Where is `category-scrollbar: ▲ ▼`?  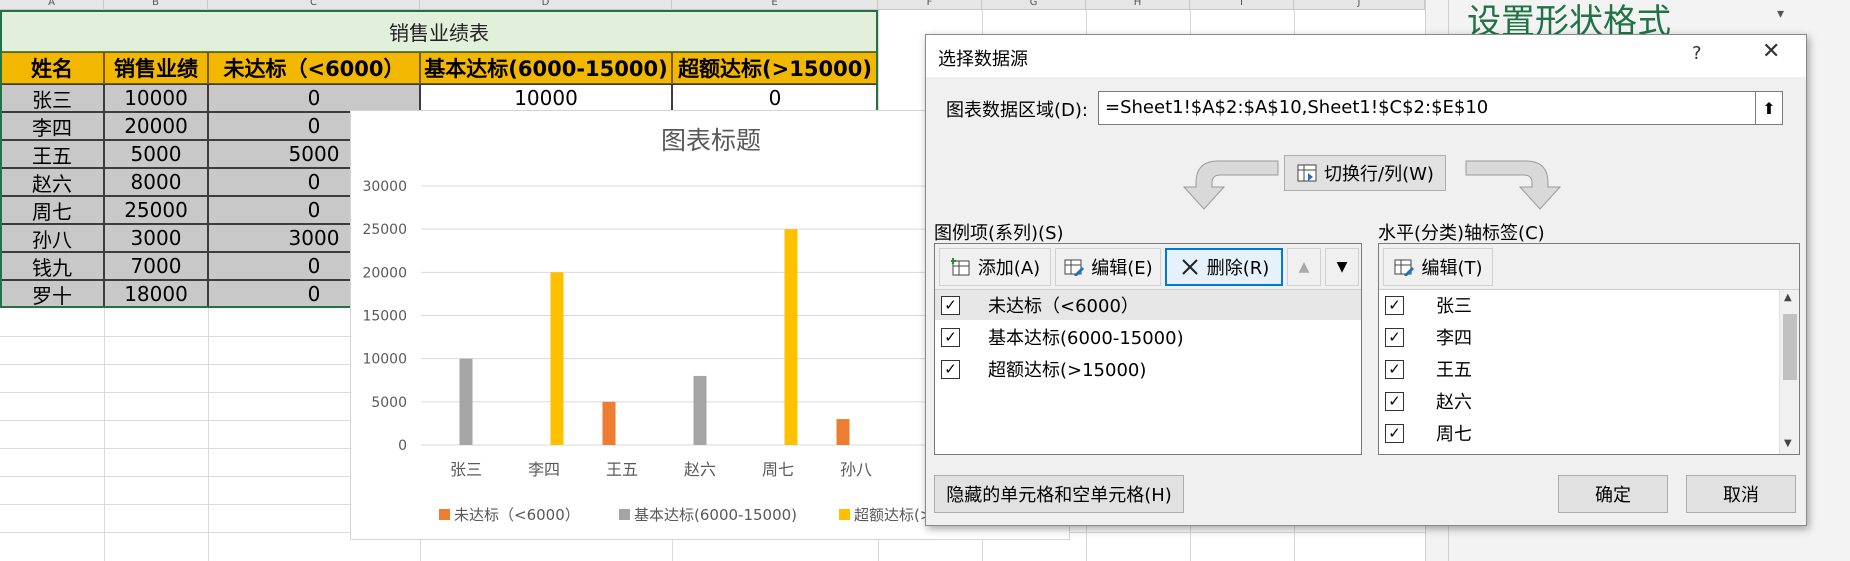 category-scrollbar: ▲ ▼ is located at coordinates (1789, 372).